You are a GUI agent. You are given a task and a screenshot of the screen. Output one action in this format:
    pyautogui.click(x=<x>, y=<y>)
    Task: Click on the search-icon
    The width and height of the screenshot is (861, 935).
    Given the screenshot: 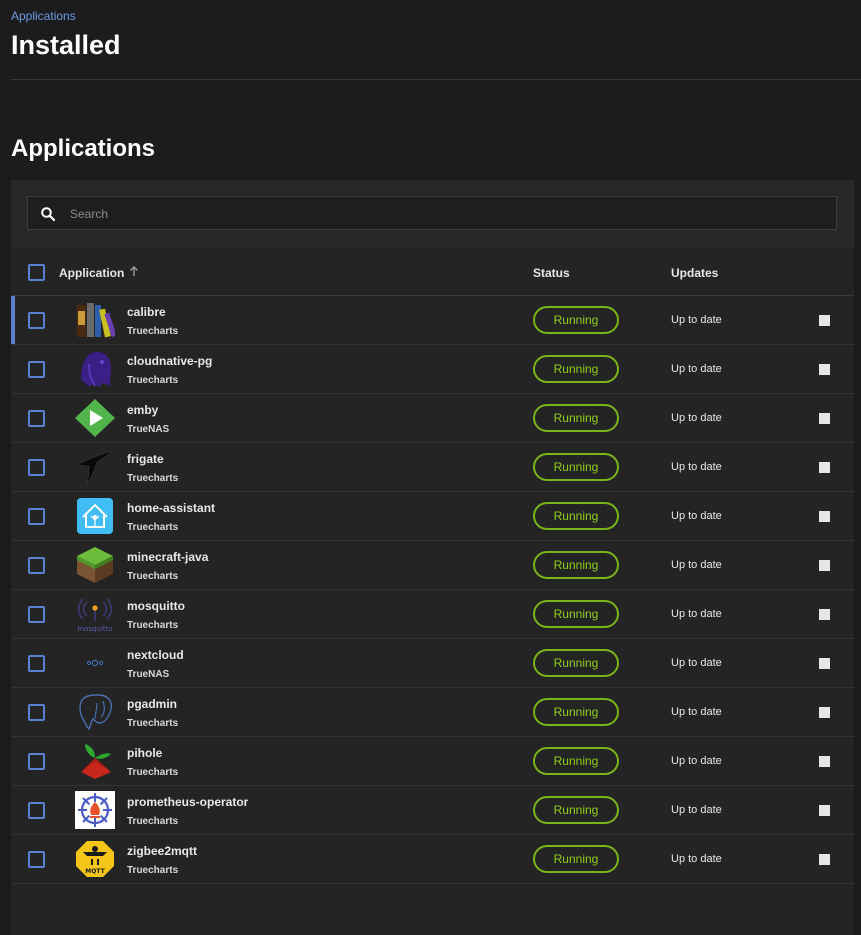 What is the action you would take?
    pyautogui.click(x=48, y=214)
    